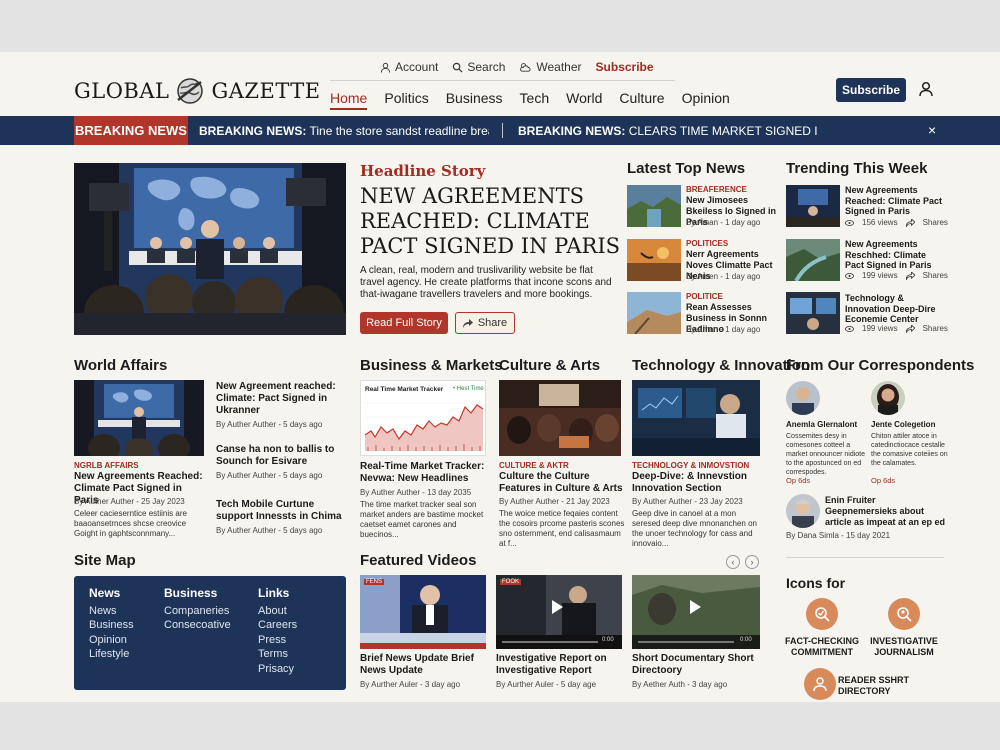 The height and width of the screenshot is (750, 1000). What do you see at coordinates (926, 89) in the screenshot?
I see `user-icon` at bounding box center [926, 89].